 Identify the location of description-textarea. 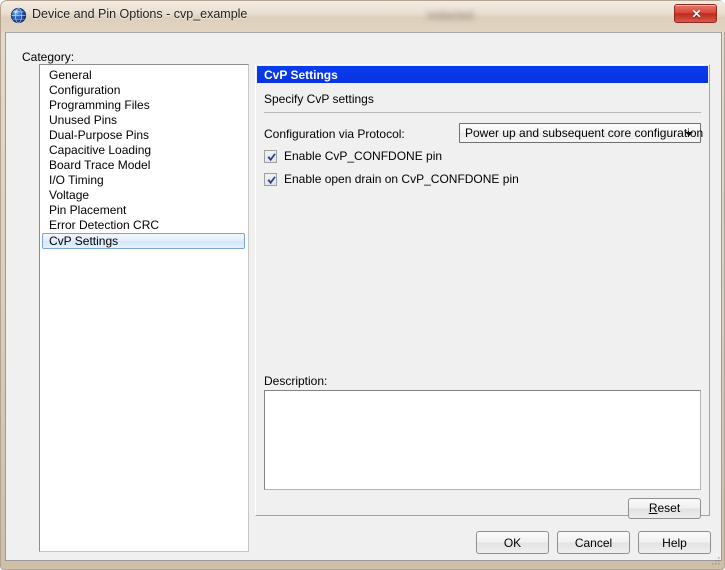
(482, 440).